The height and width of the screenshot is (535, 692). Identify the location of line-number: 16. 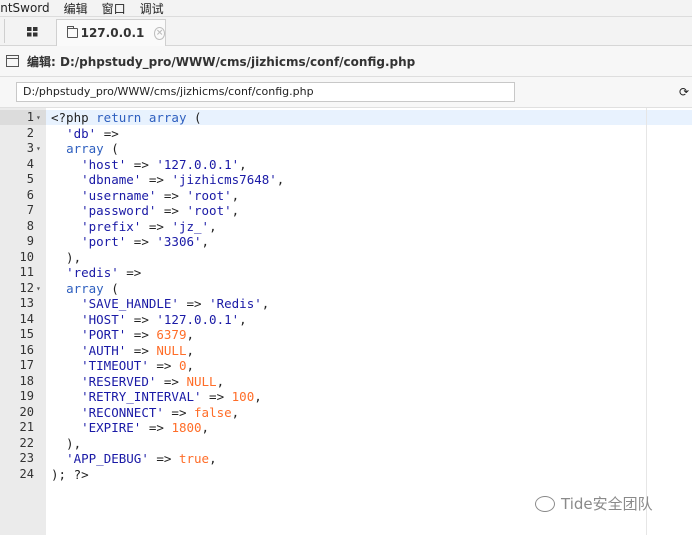
(26, 349).